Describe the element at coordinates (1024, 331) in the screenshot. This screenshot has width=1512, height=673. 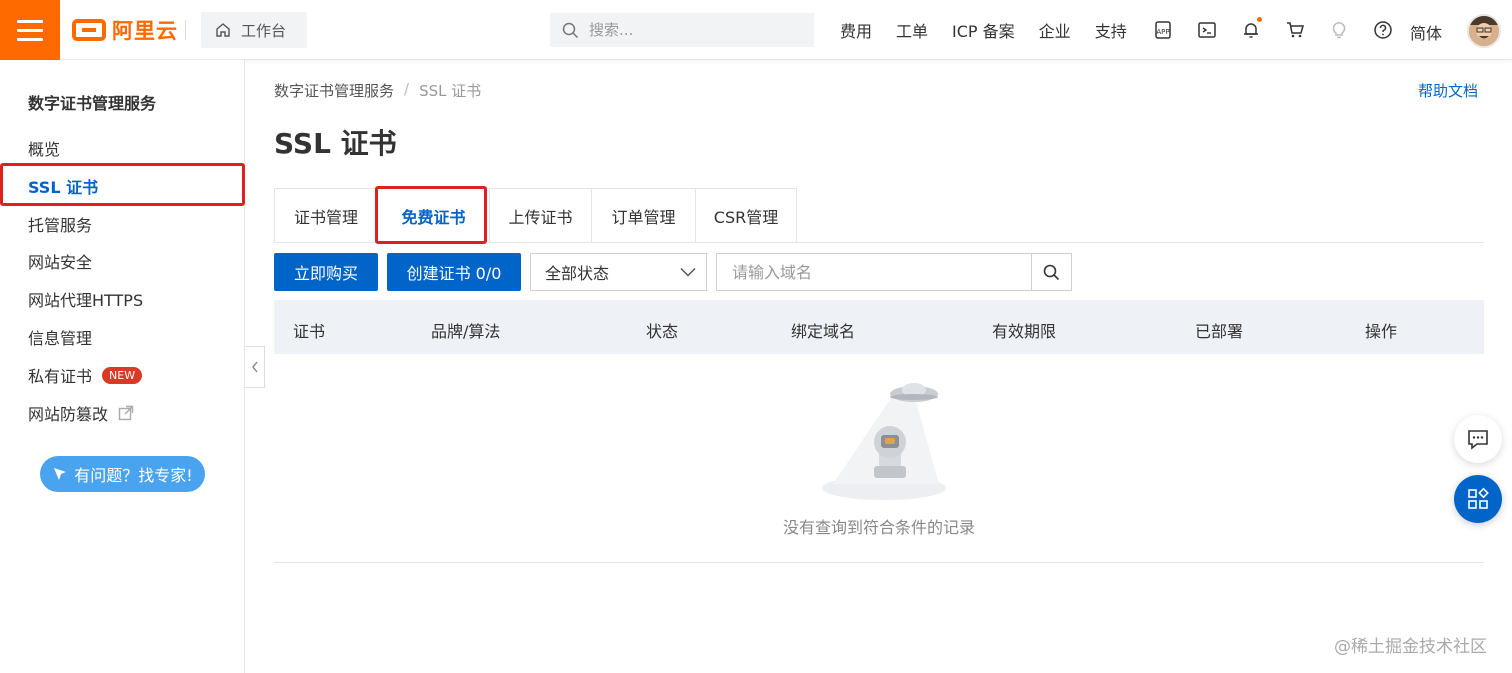
I see `column-header-validity: 有效期限` at that location.